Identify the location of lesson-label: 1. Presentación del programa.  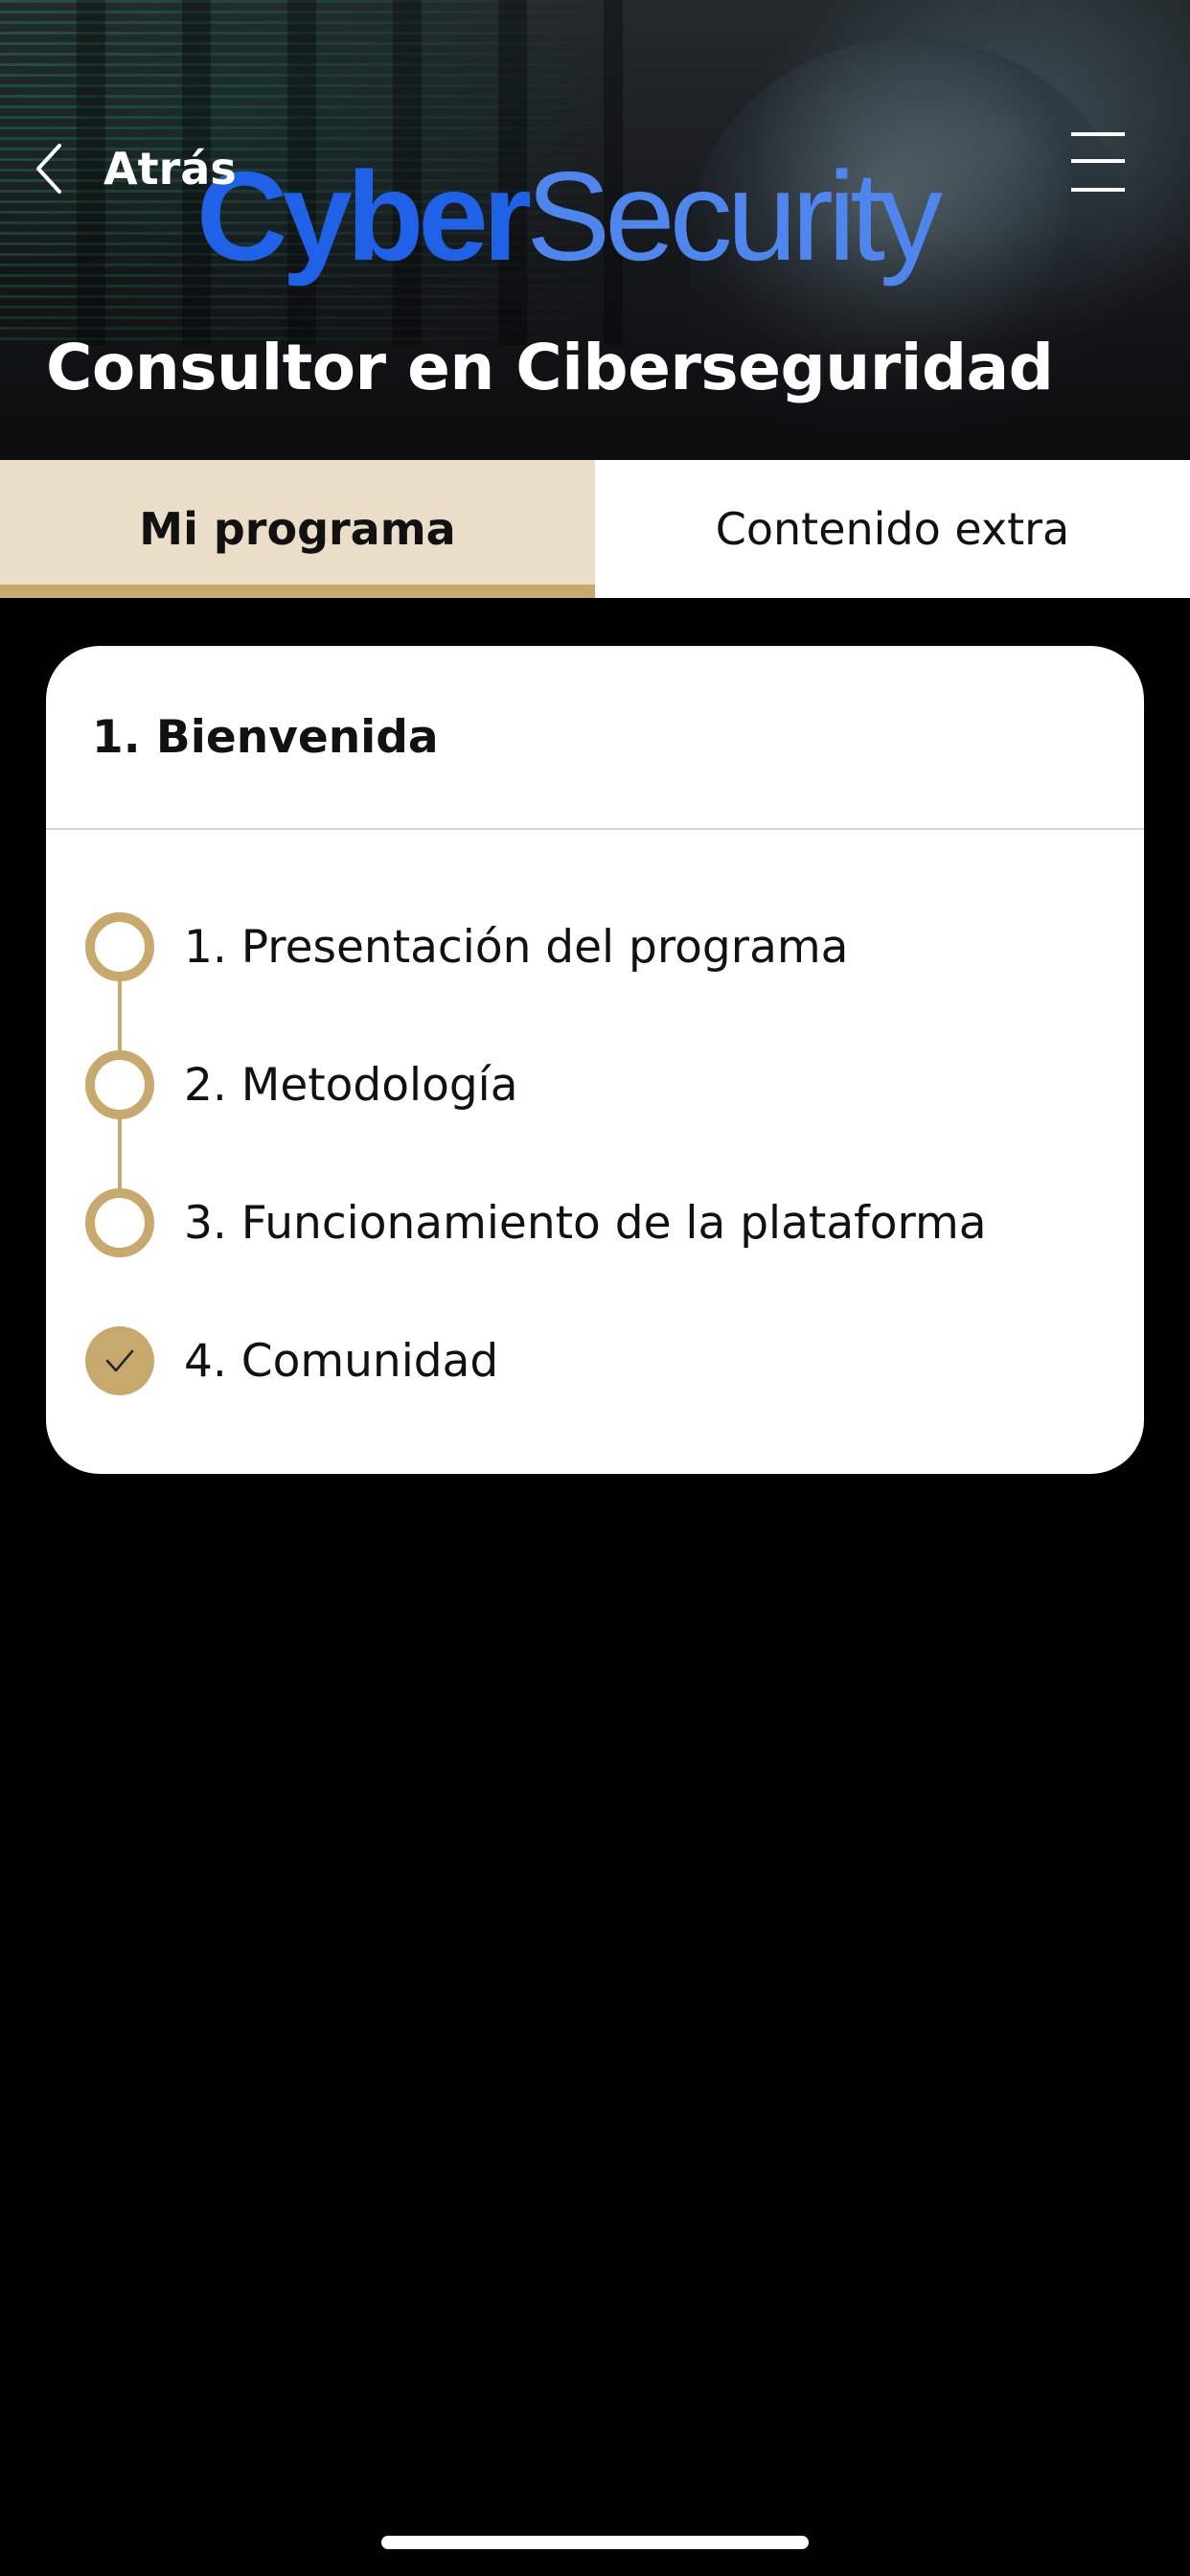
(516, 947).